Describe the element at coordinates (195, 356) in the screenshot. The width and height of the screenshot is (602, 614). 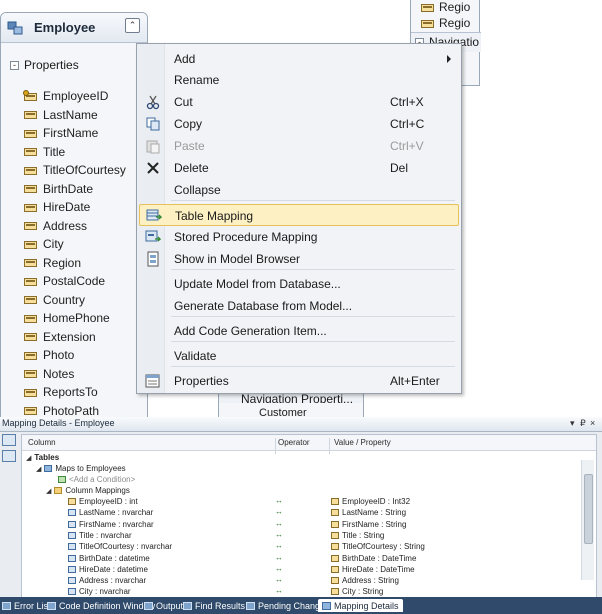
I see `menu-item-label: Validate` at that location.